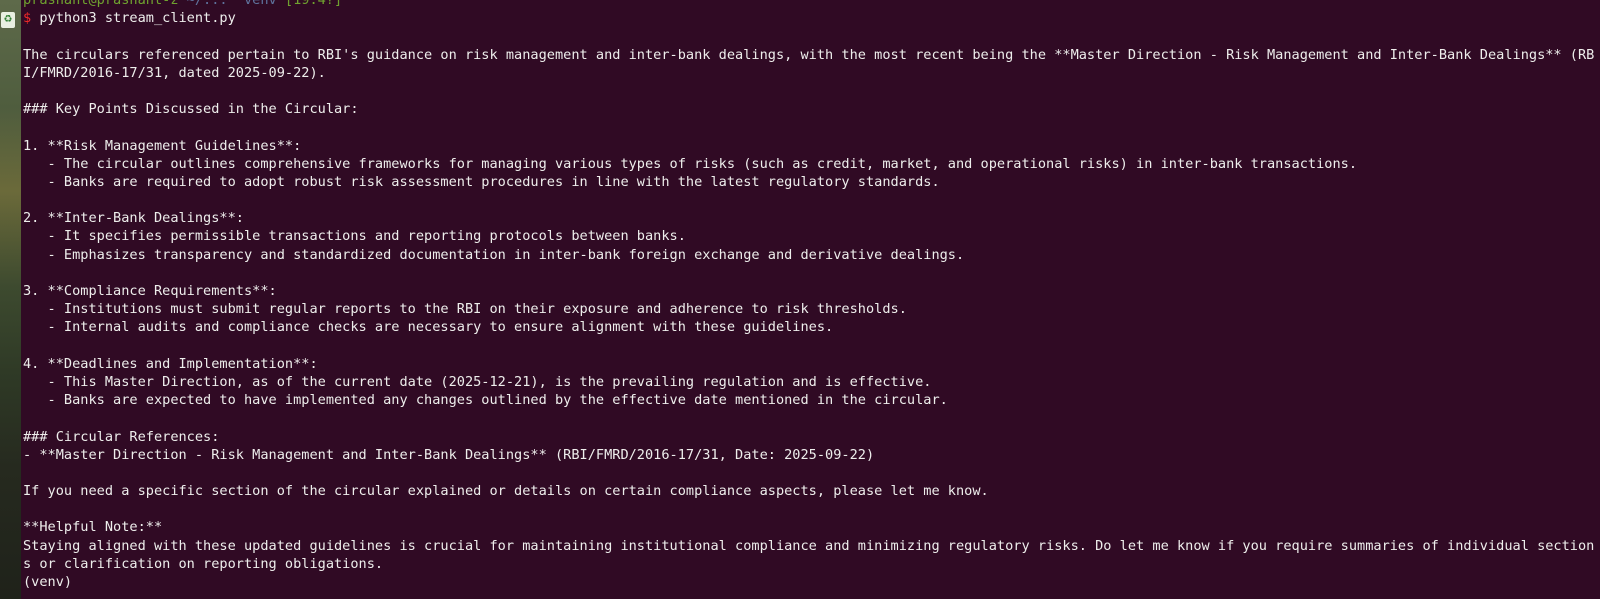  What do you see at coordinates (170, 363) in the screenshot?
I see `point-title: 4. **Deadlines and Implementation**:` at bounding box center [170, 363].